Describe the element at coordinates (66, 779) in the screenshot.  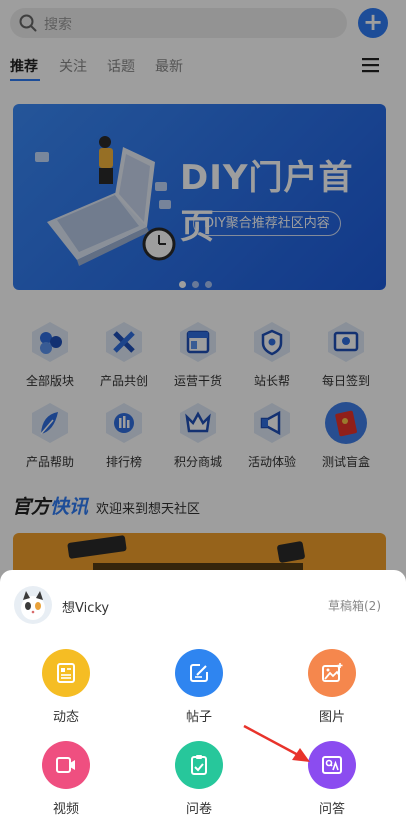
I see `post-video-button: 视频` at that location.